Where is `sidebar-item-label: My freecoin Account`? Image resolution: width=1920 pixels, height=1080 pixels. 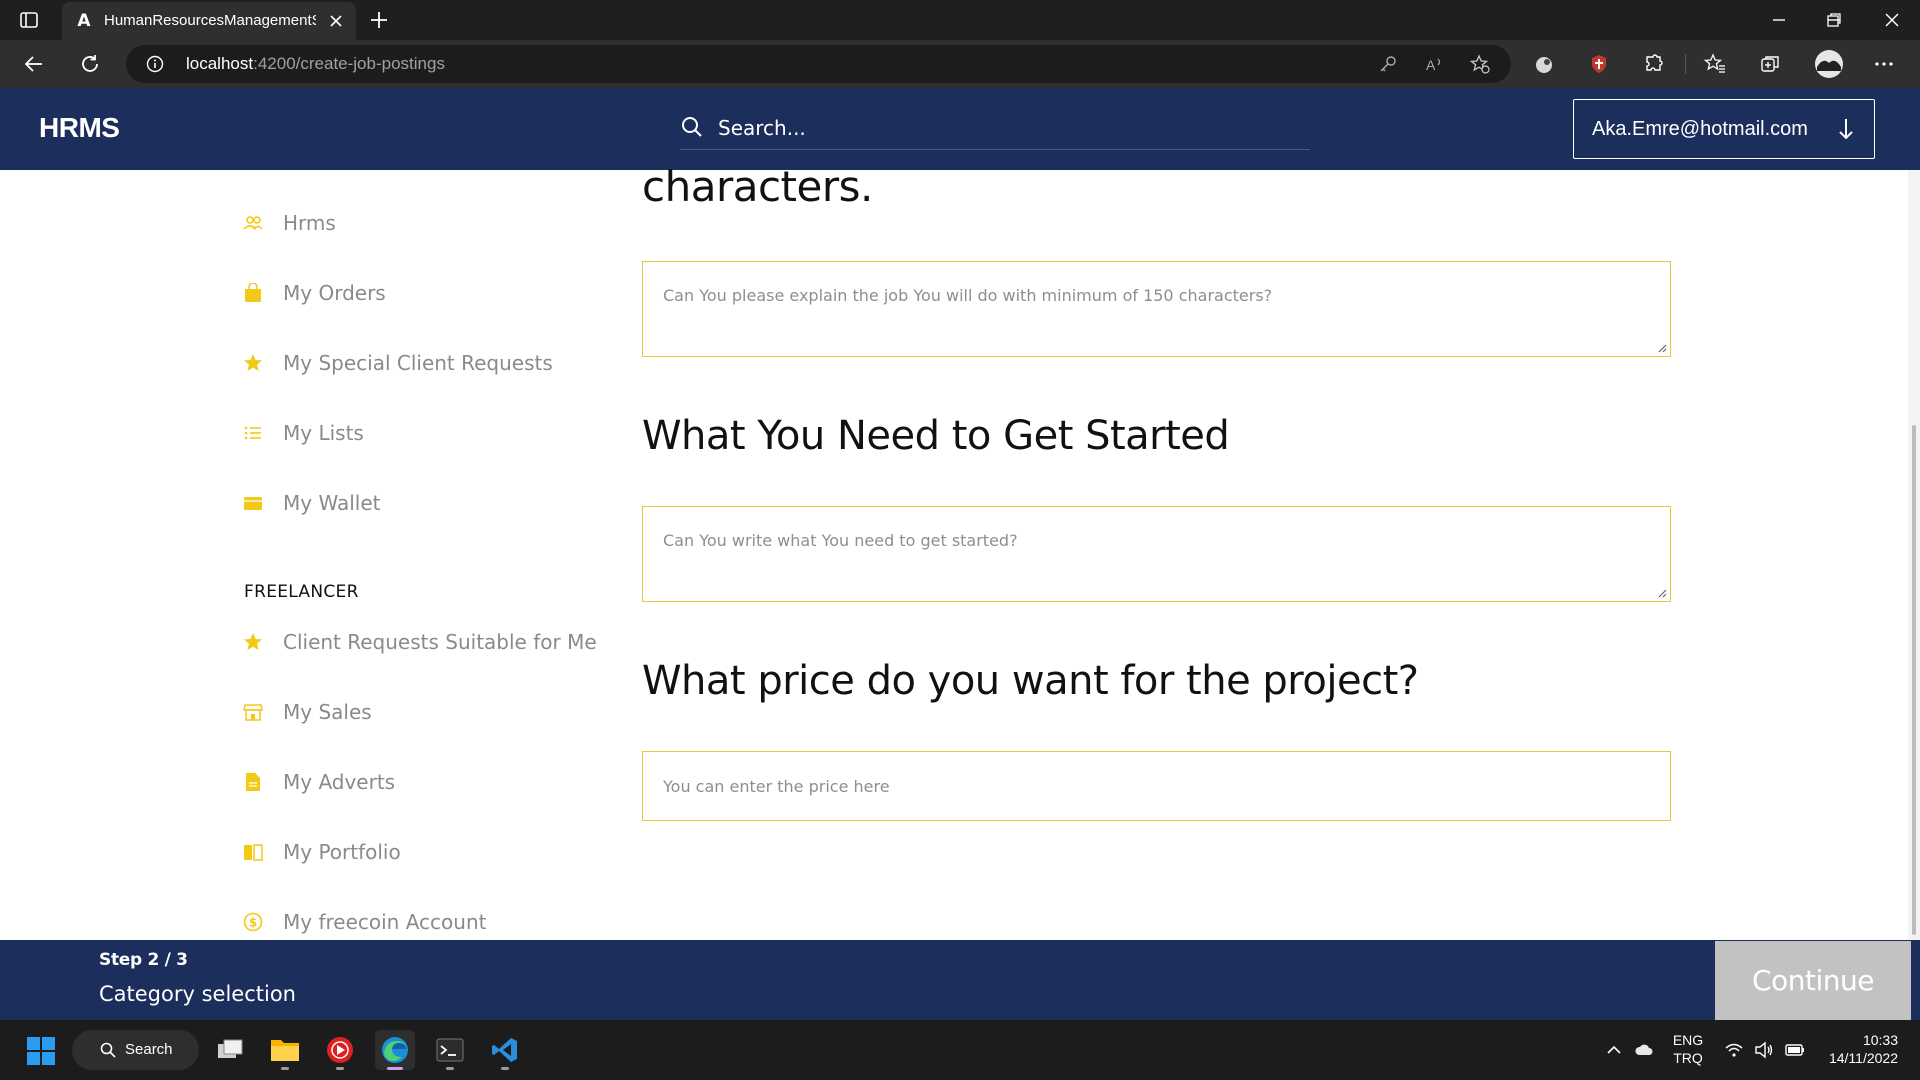 sidebar-item-label: My freecoin Account is located at coordinates (385, 922).